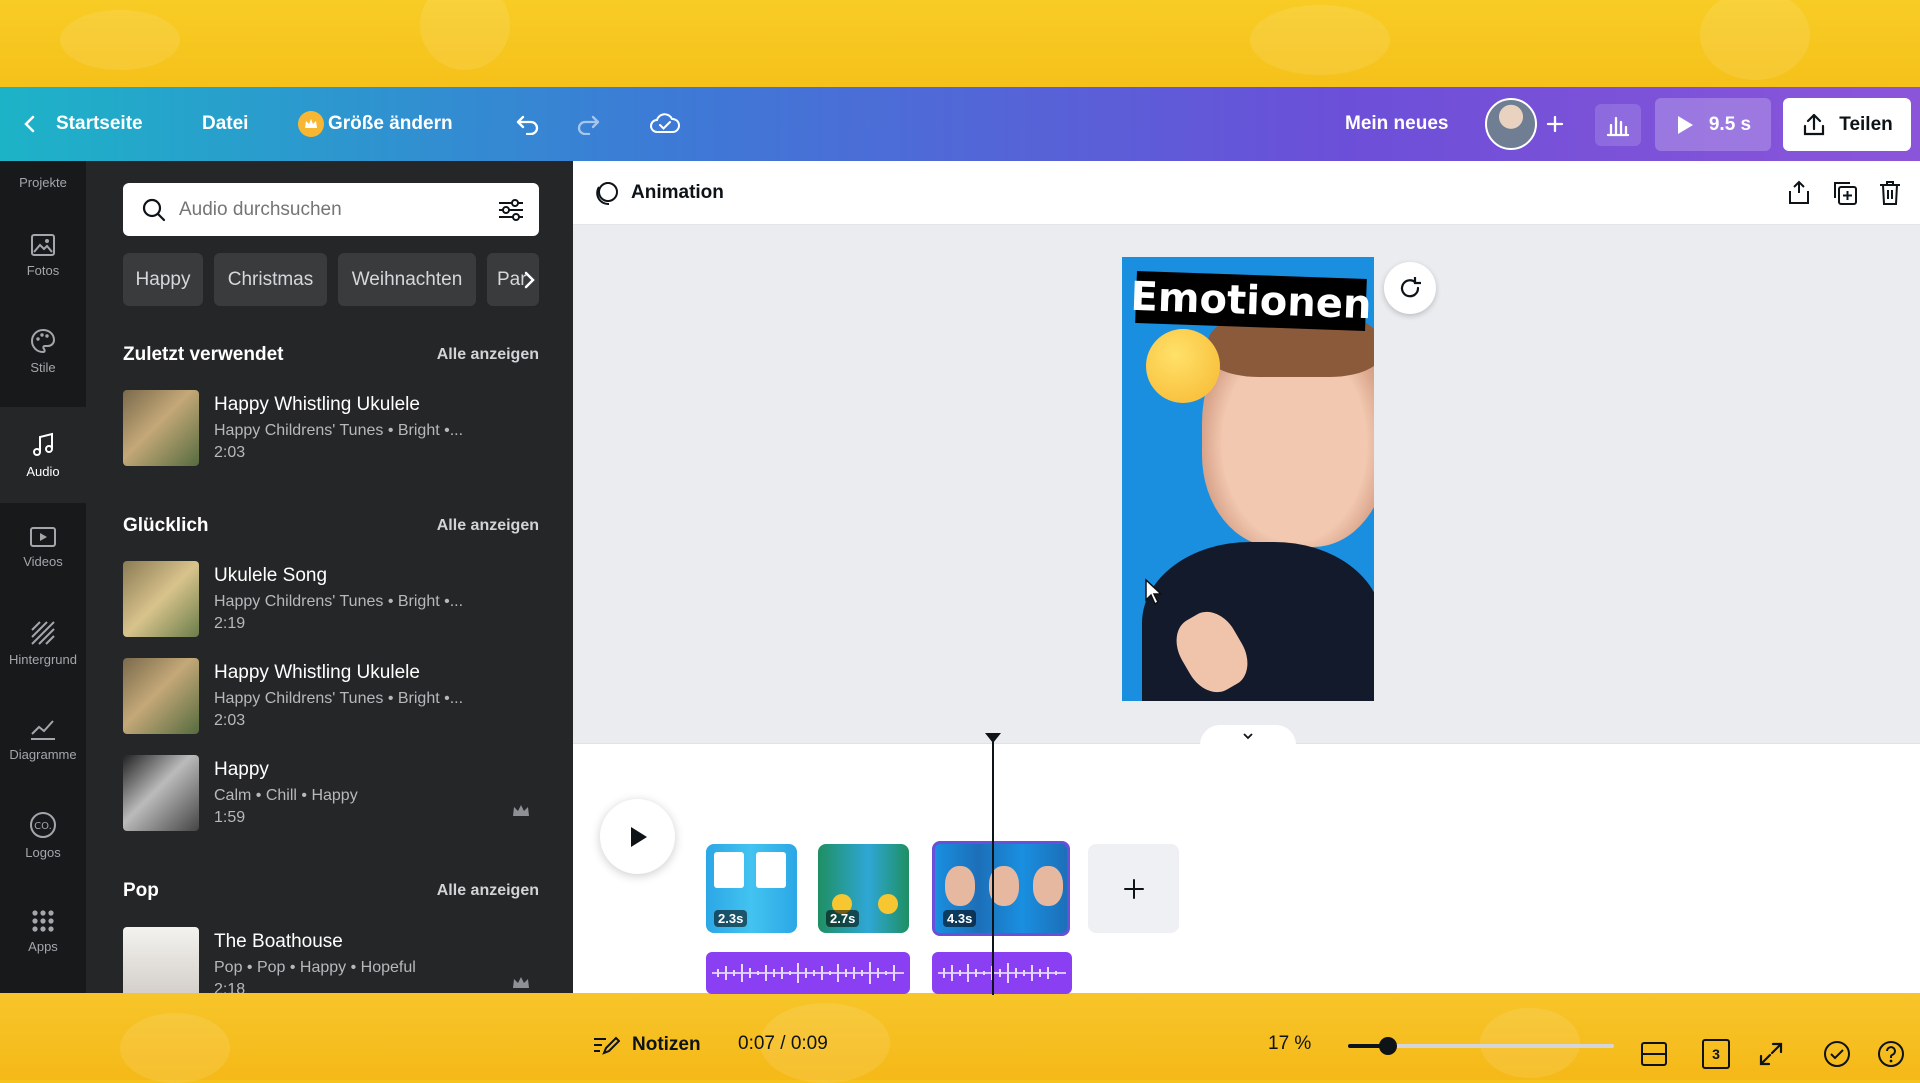 The width and height of the screenshot is (1920, 1083). Describe the element at coordinates (43, 244) in the screenshot. I see `photo-icon` at that location.